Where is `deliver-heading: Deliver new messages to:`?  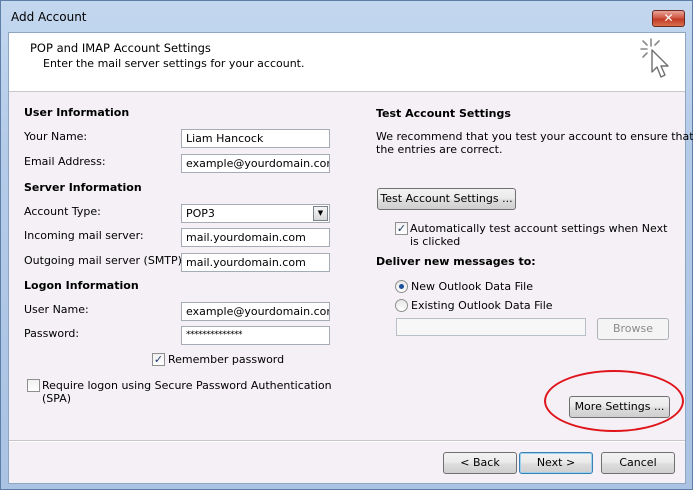
deliver-heading: Deliver new messages to: is located at coordinates (456, 261).